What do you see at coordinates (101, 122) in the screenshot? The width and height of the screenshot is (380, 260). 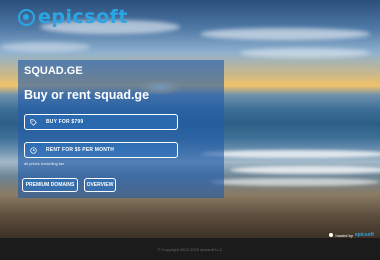 I see `buy-button: BUY FOR $799` at bounding box center [101, 122].